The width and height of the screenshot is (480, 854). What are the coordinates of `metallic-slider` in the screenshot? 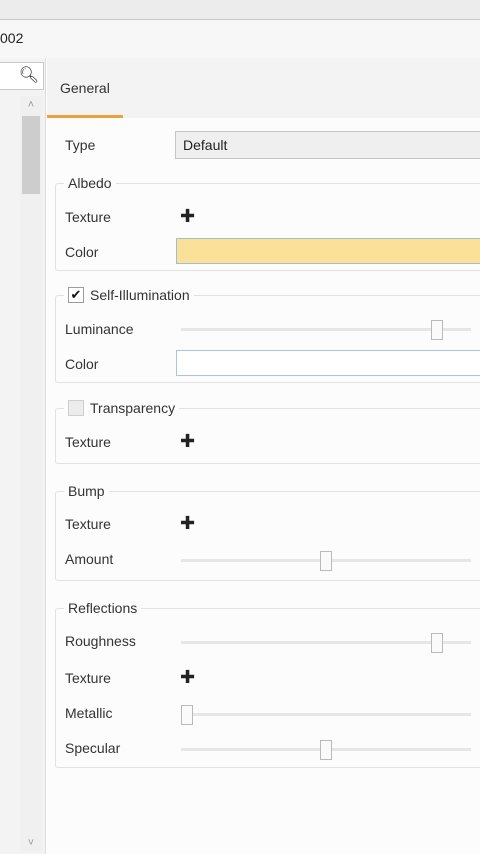 It's located at (326, 715).